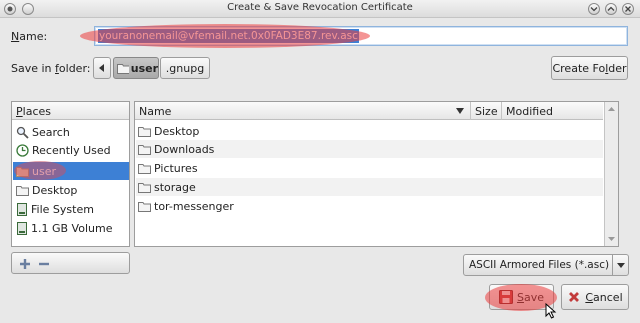 Image resolution: width=640 pixels, height=323 pixels. I want to click on remove-bookmark-button, so click(44, 264).